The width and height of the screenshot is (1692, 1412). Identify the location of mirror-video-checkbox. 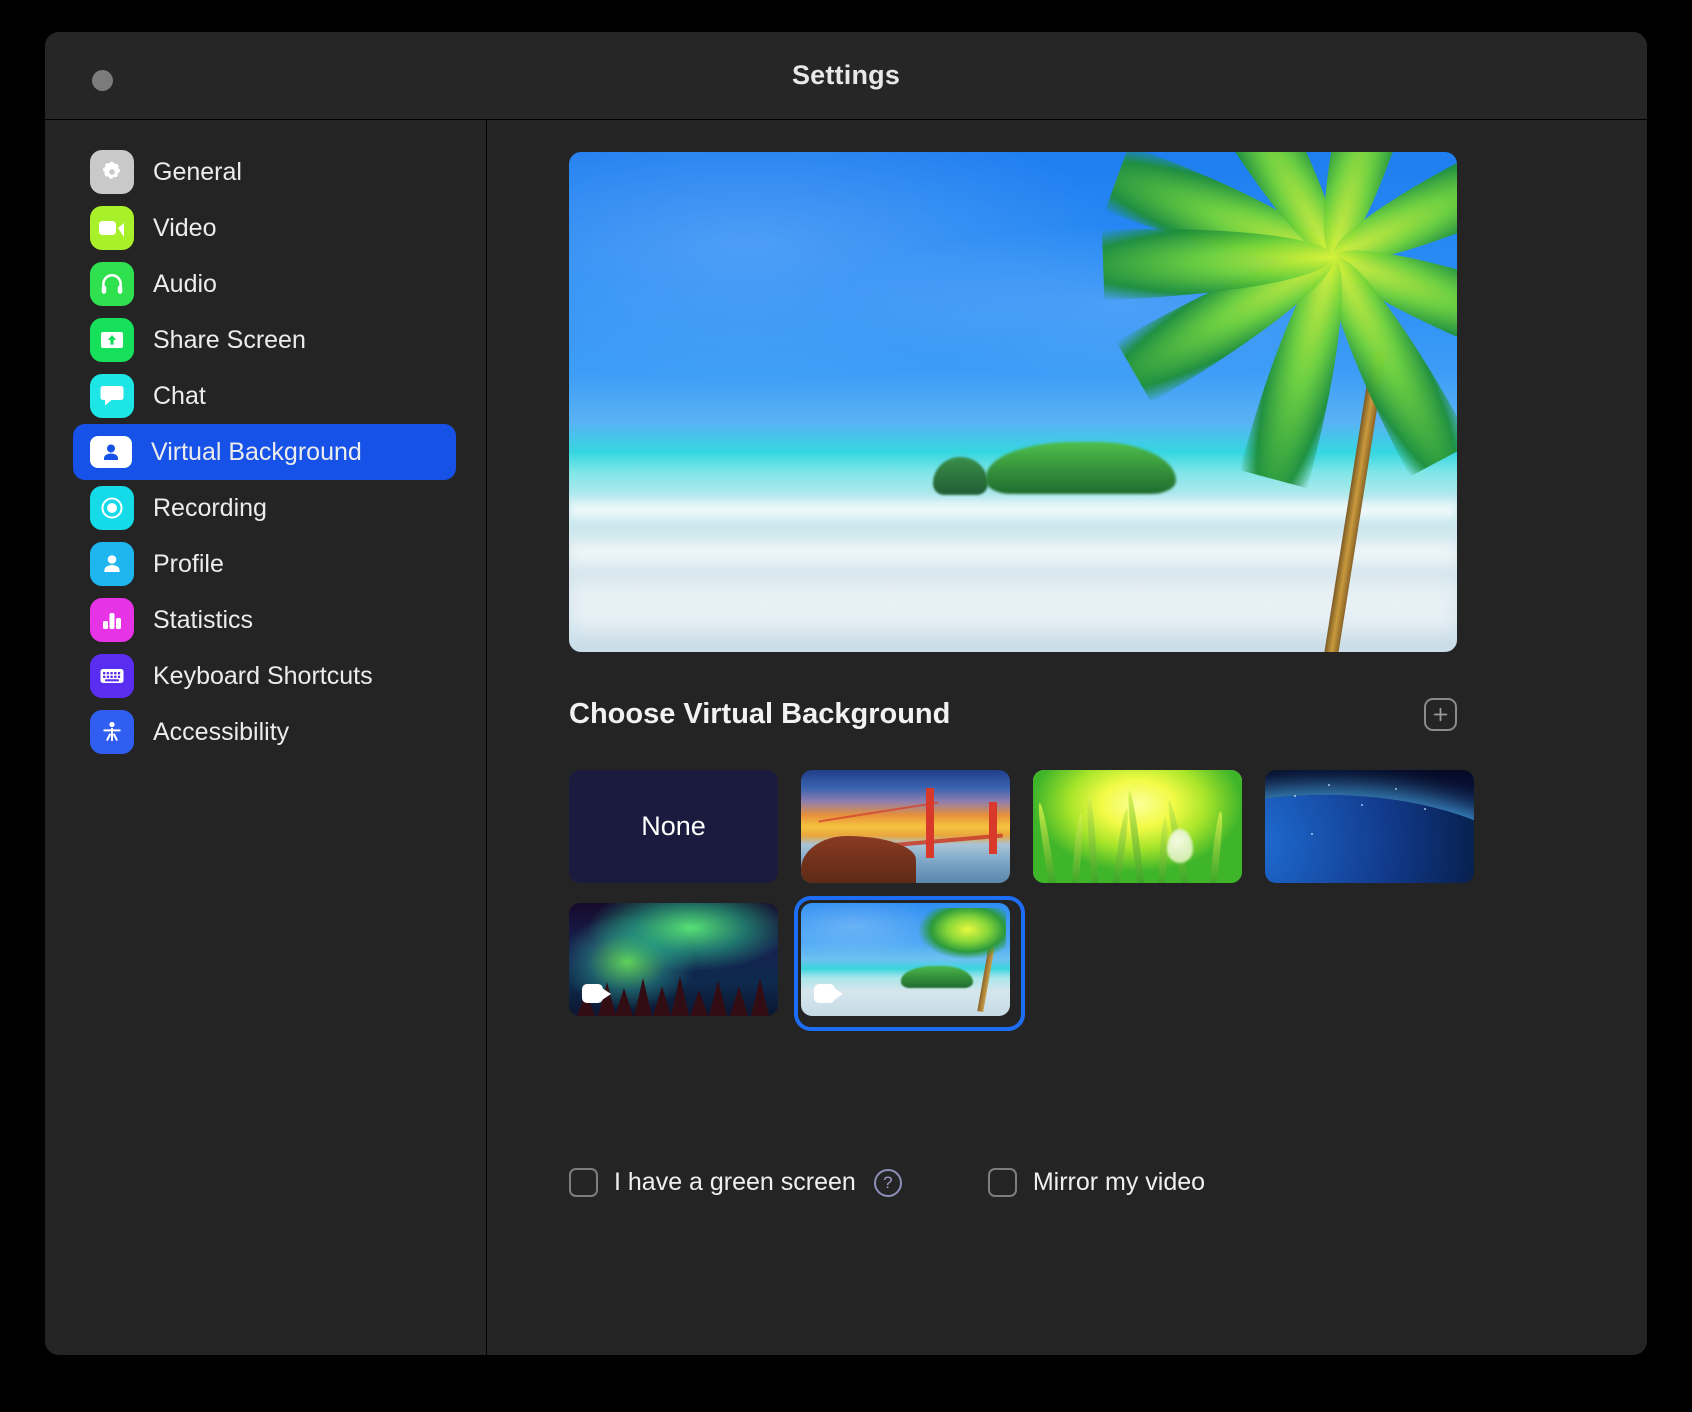
(1002, 1182).